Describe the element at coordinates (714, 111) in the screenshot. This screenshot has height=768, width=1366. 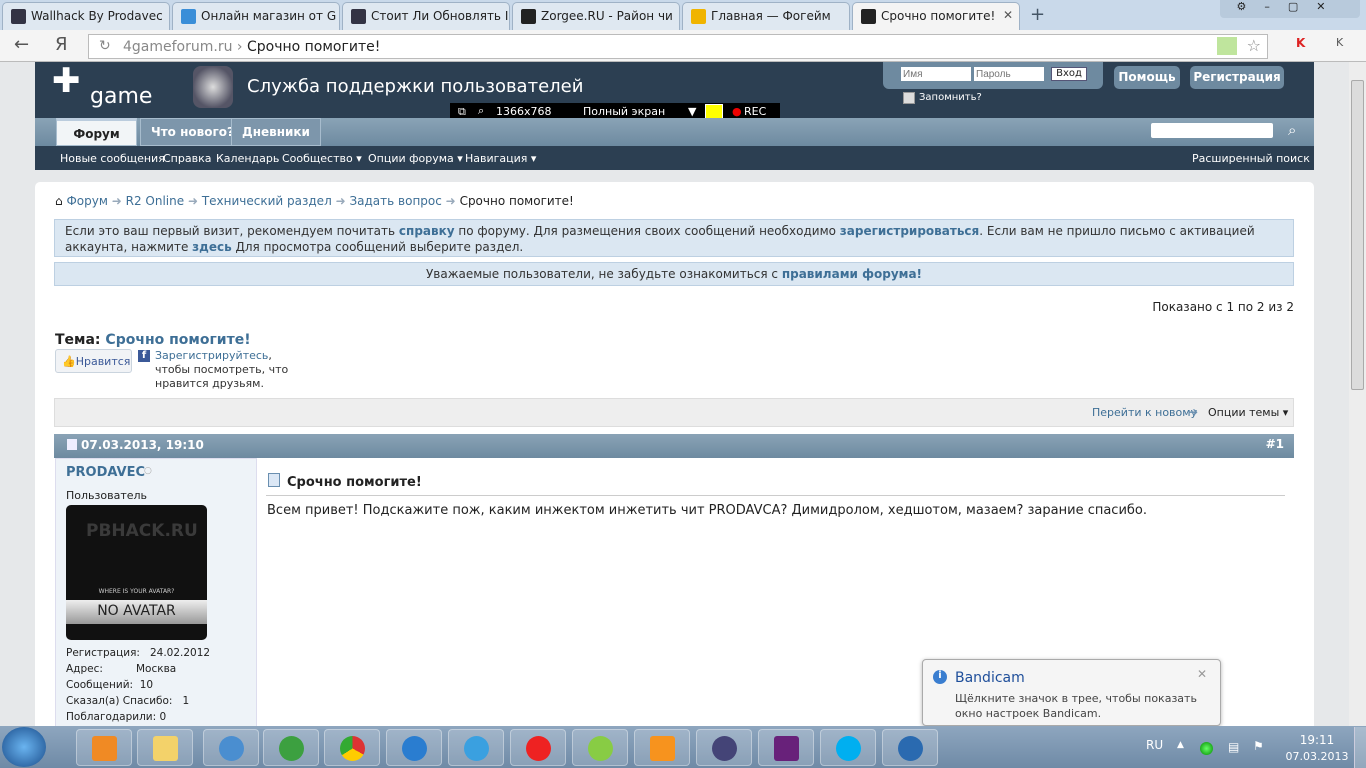
I see `camera-icon` at that location.